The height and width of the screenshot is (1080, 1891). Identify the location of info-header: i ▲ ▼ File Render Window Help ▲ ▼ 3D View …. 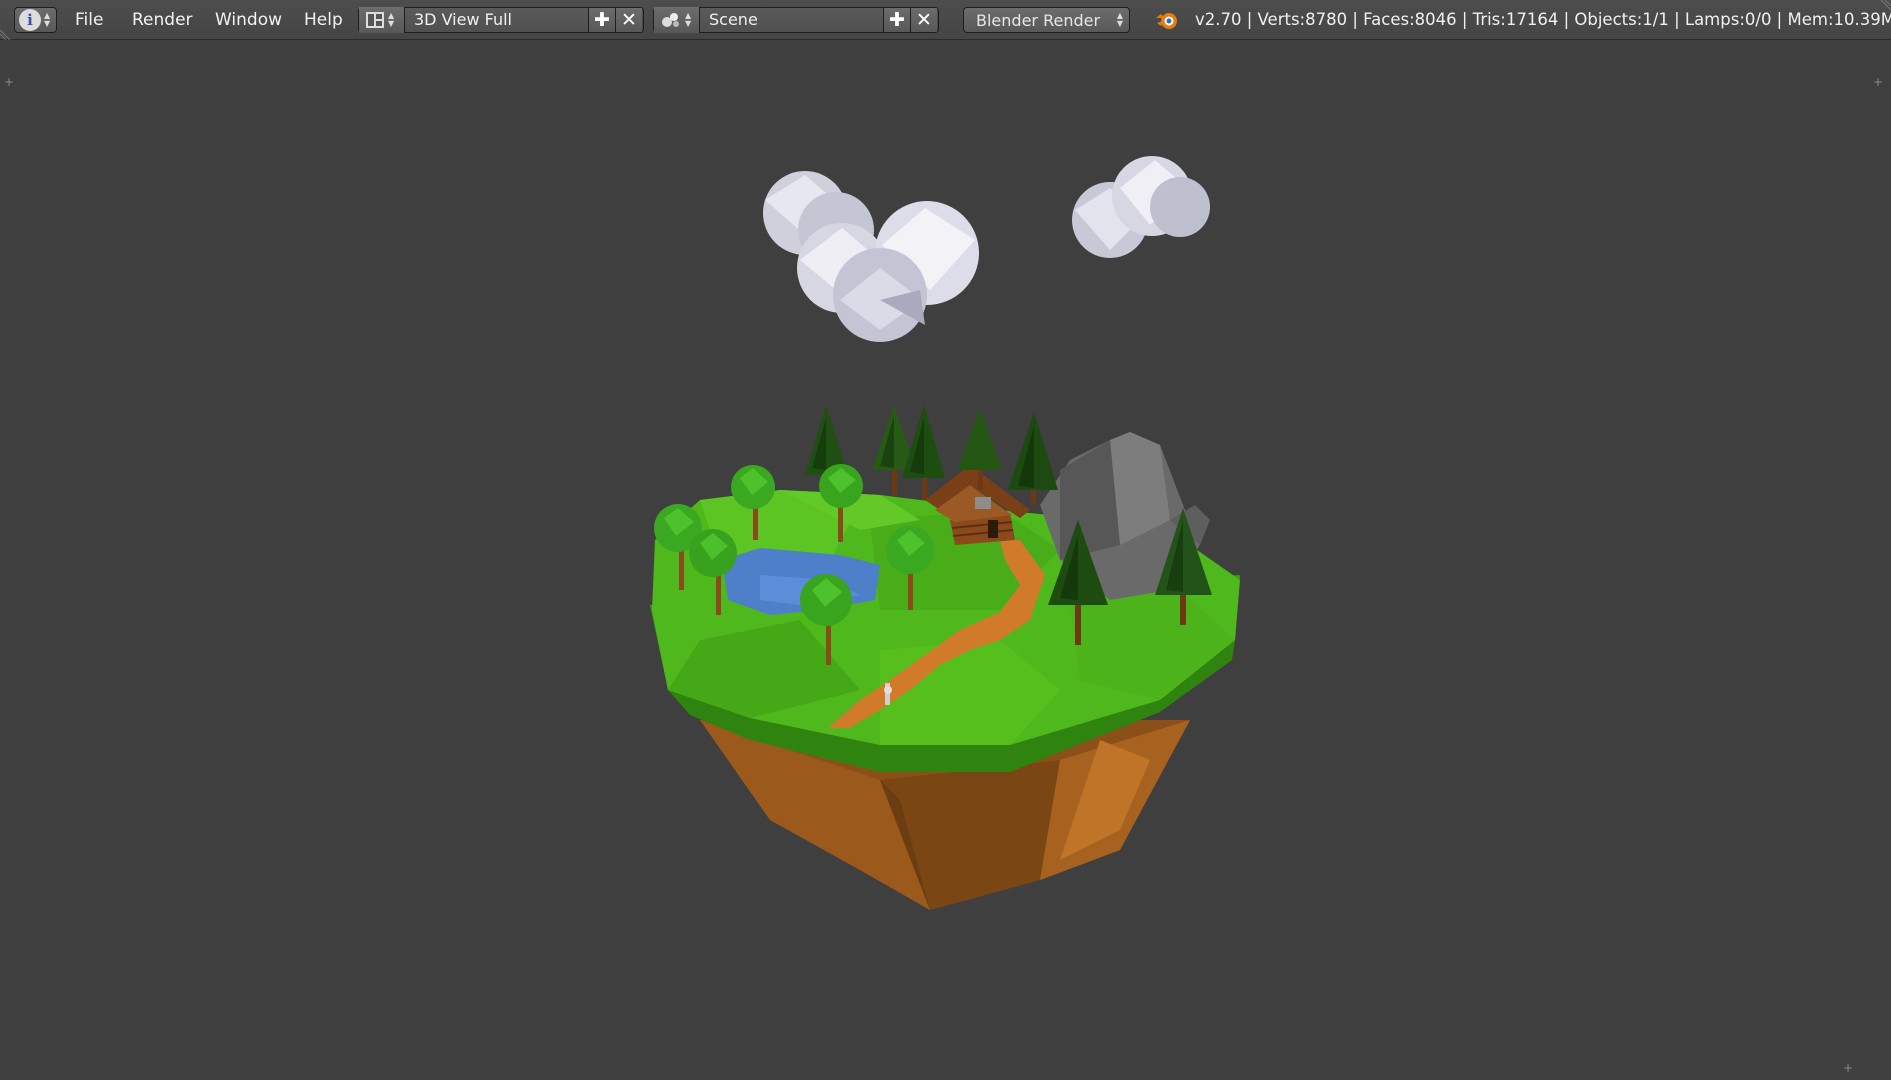
(945, 20).